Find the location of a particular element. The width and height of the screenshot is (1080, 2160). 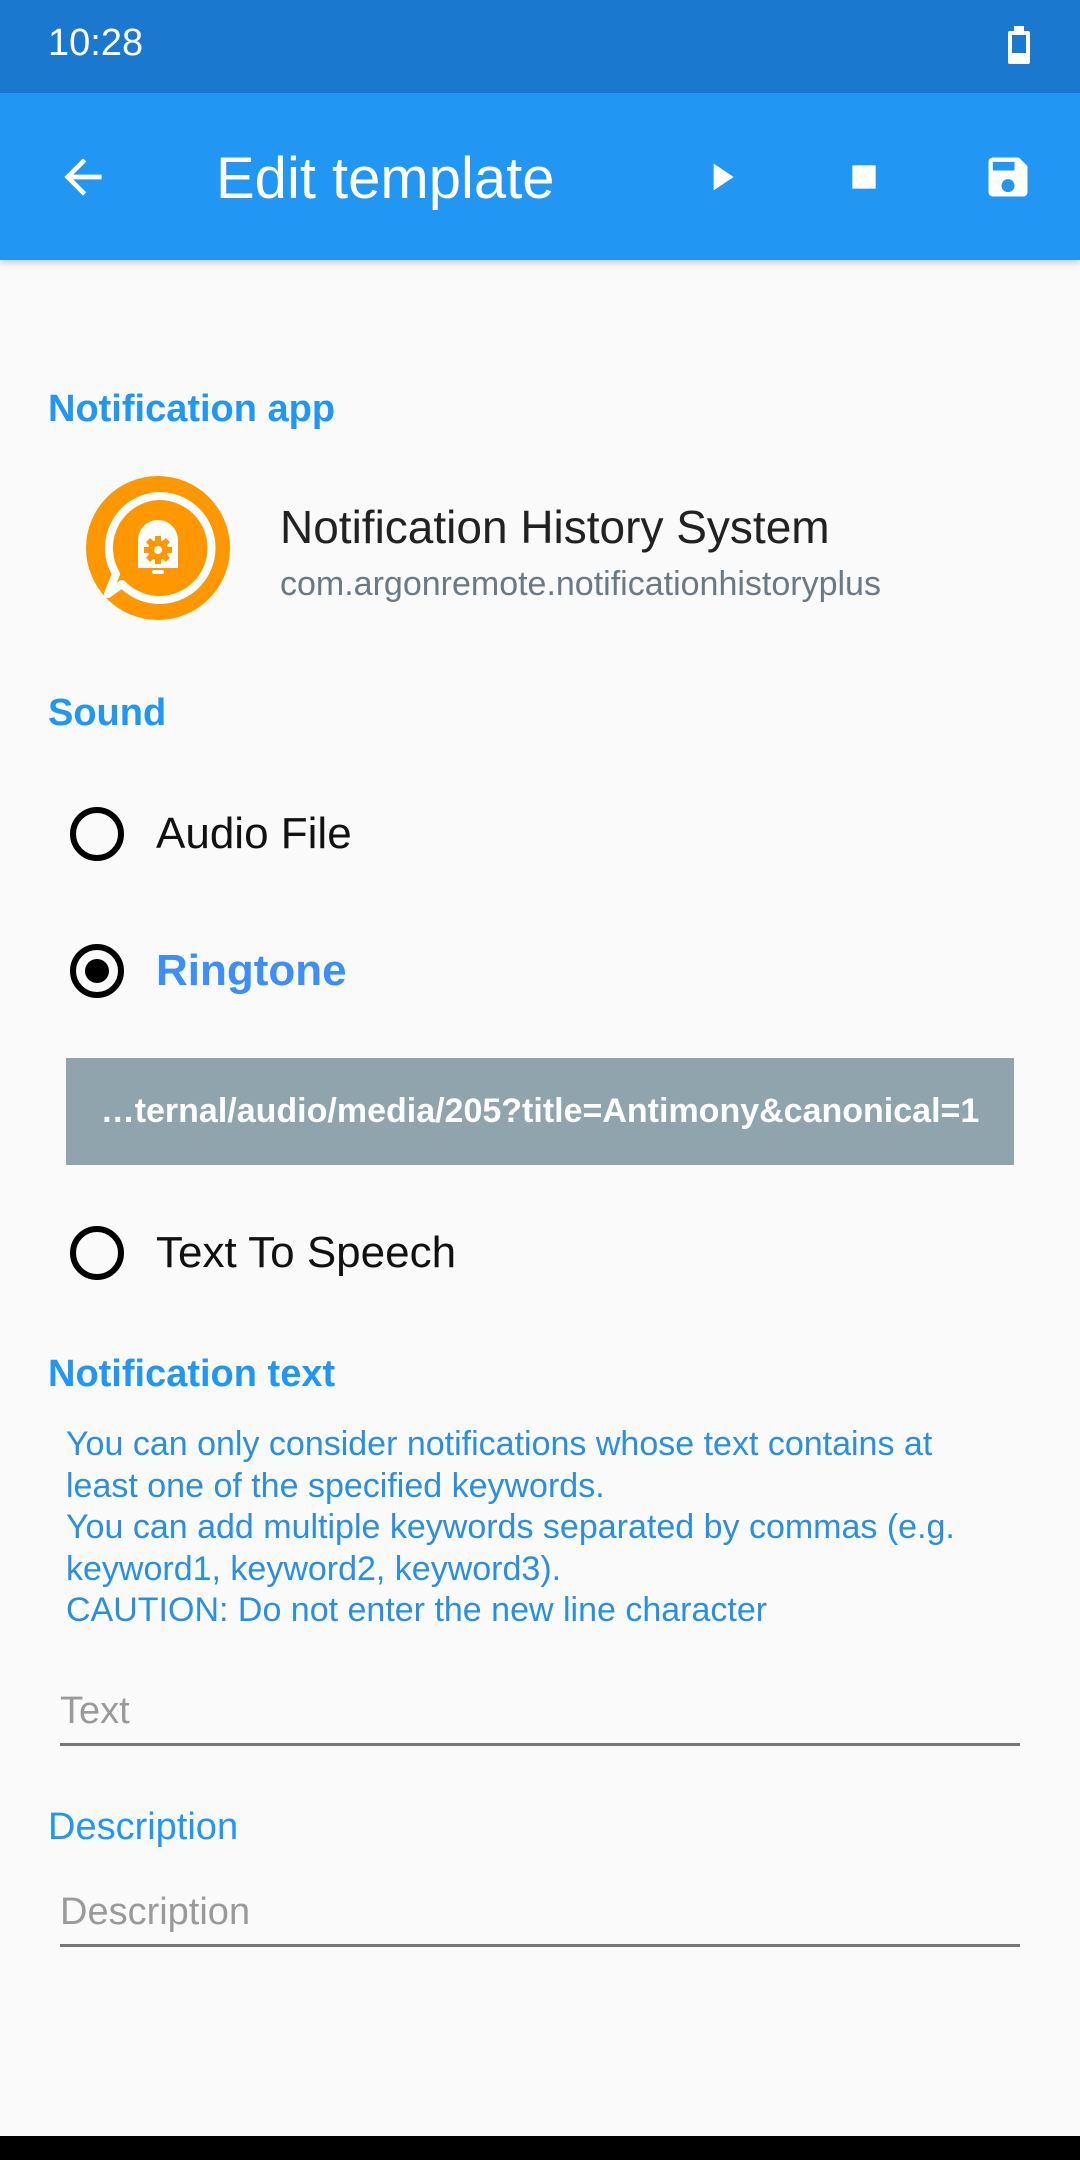

bell-gear-chat-icon is located at coordinates (158, 548).